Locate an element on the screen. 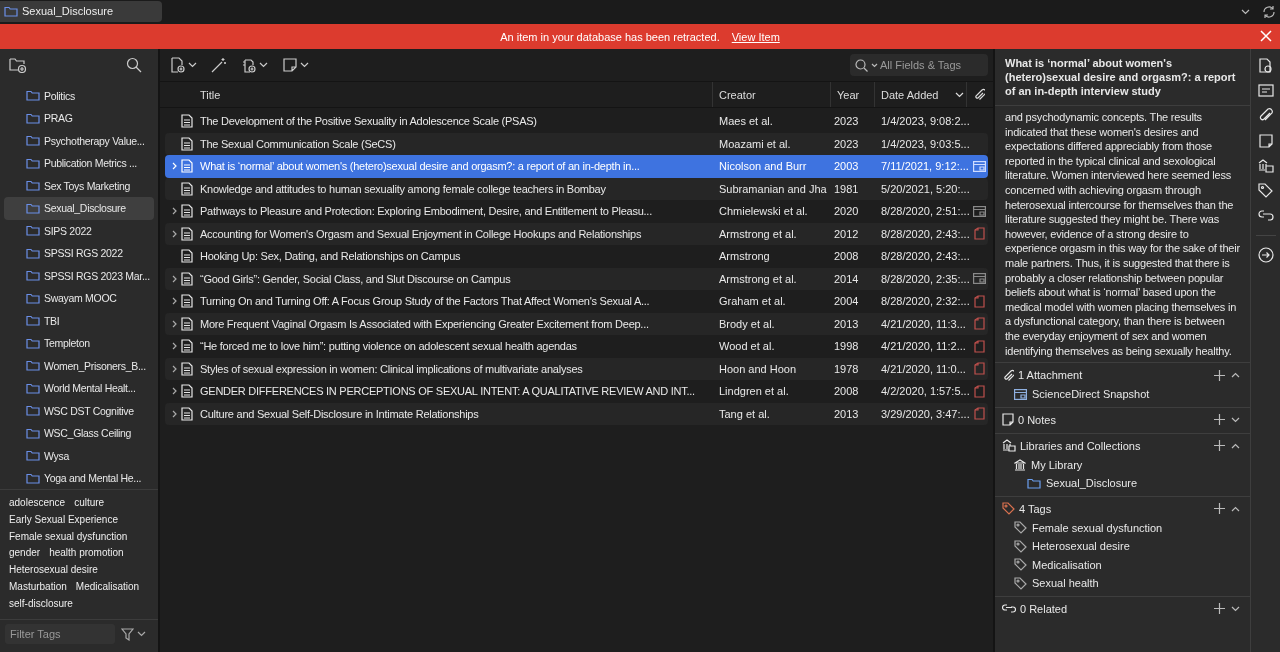 The image size is (1280, 652). document-icon is located at coordinates (187, 143).